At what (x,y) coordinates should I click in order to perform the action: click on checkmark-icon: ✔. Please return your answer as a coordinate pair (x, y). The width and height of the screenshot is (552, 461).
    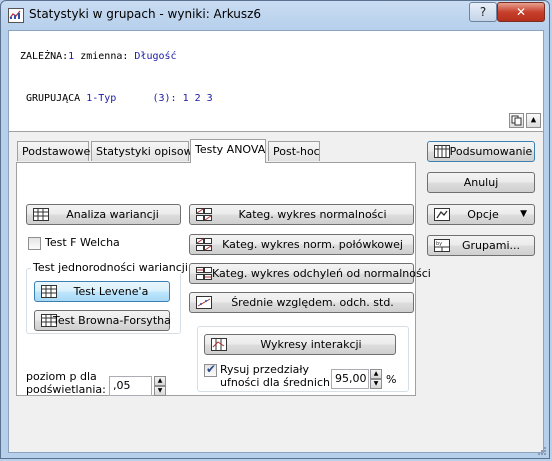
    Looking at the image, I should click on (211, 369).